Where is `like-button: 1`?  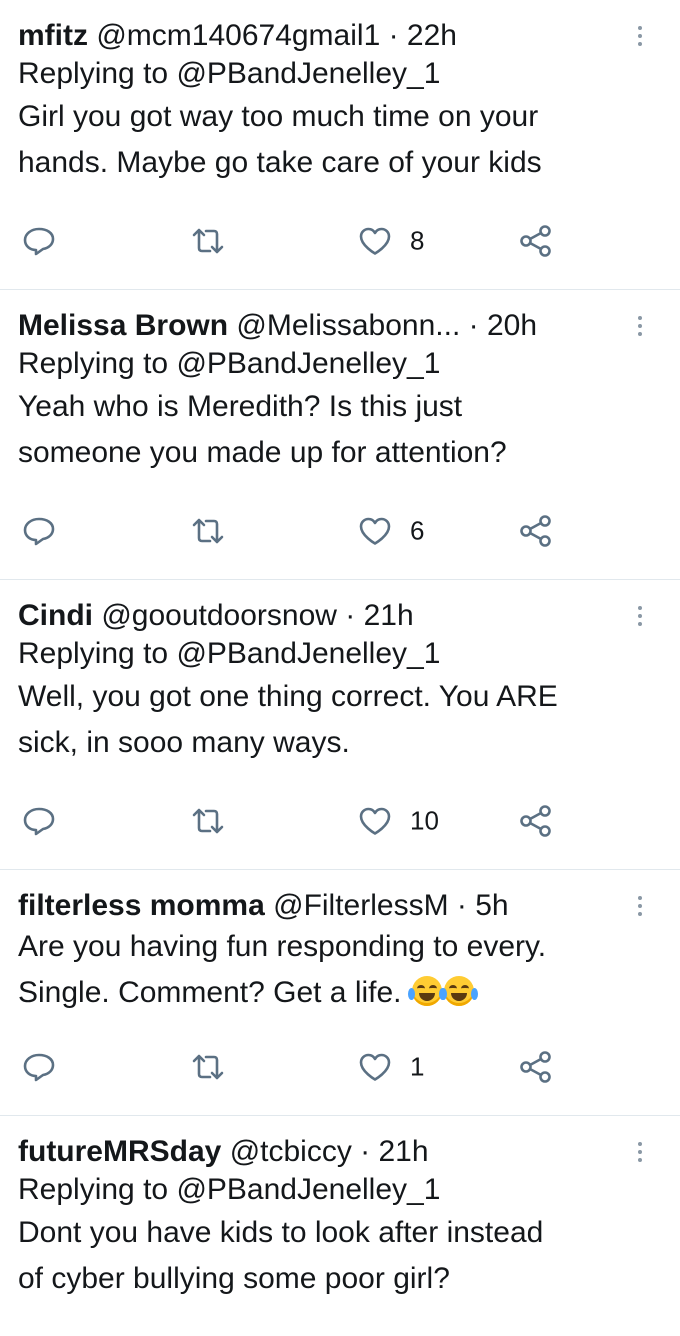 like-button: 1 is located at coordinates (391, 1067).